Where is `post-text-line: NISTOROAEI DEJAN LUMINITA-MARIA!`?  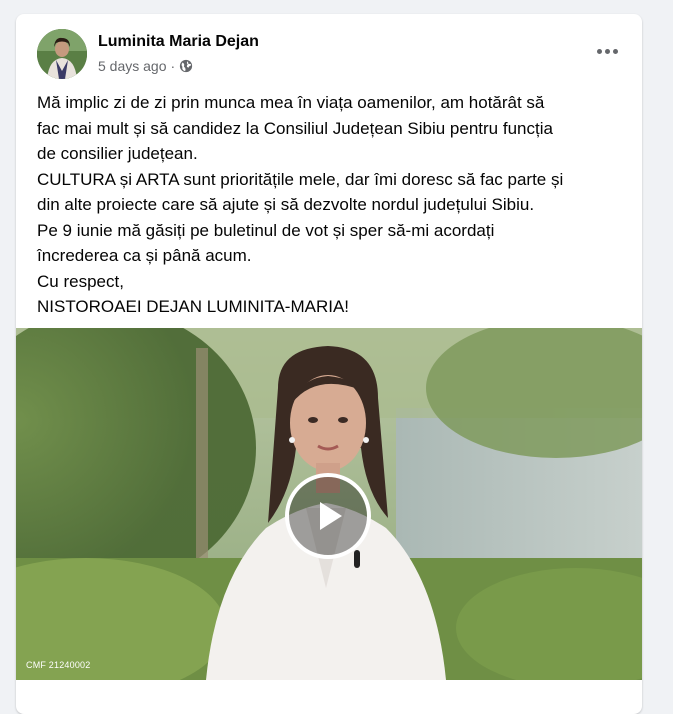
post-text-line: NISTOROAEI DEJAN LUMINITA-MARIA! is located at coordinates (193, 306).